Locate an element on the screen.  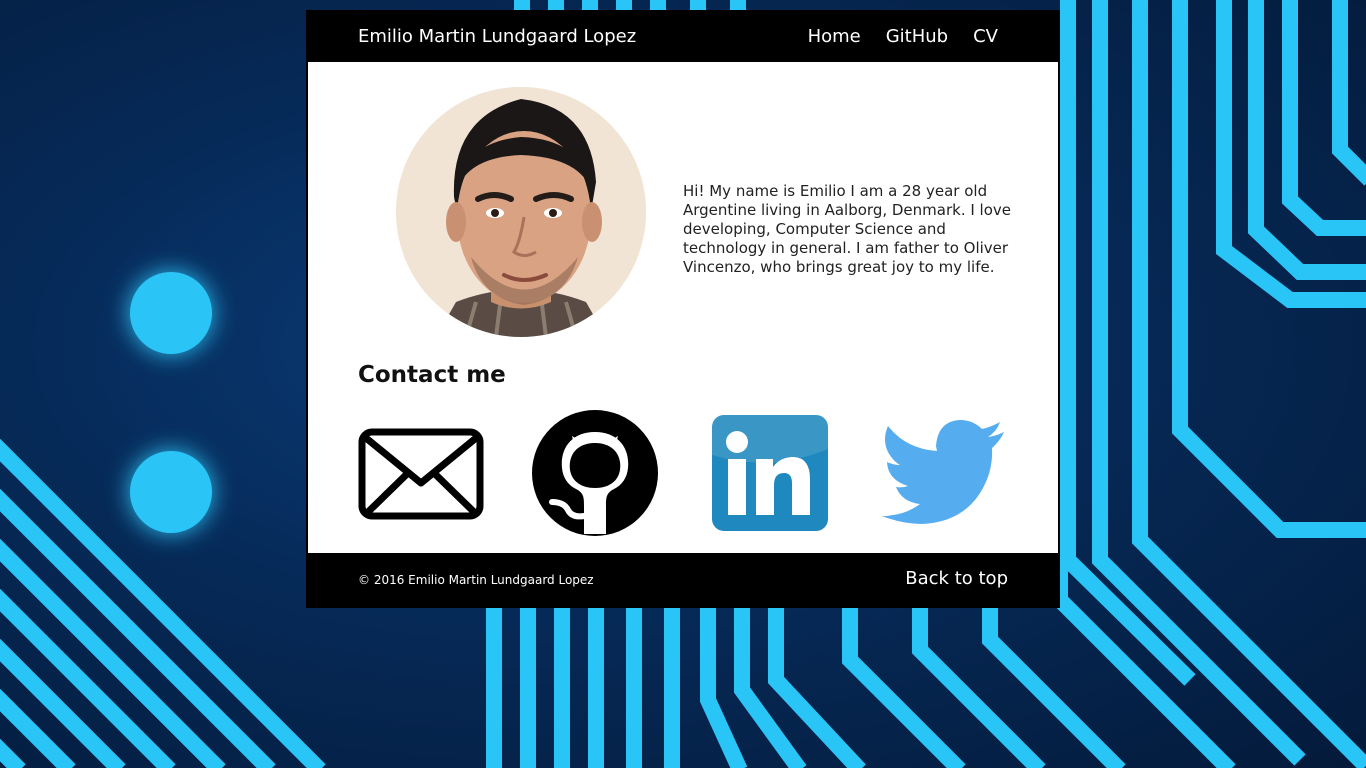
avatar-illustration is located at coordinates (521, 212).